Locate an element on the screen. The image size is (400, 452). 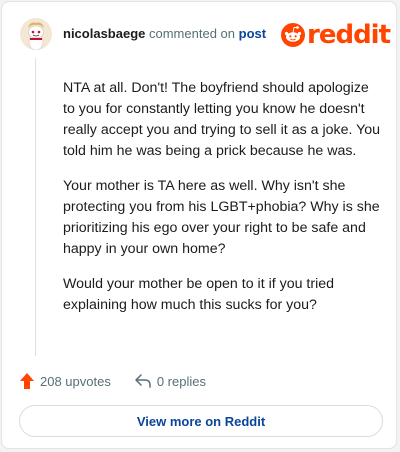
reddit-wordmark: reddit is located at coordinates (349, 35).